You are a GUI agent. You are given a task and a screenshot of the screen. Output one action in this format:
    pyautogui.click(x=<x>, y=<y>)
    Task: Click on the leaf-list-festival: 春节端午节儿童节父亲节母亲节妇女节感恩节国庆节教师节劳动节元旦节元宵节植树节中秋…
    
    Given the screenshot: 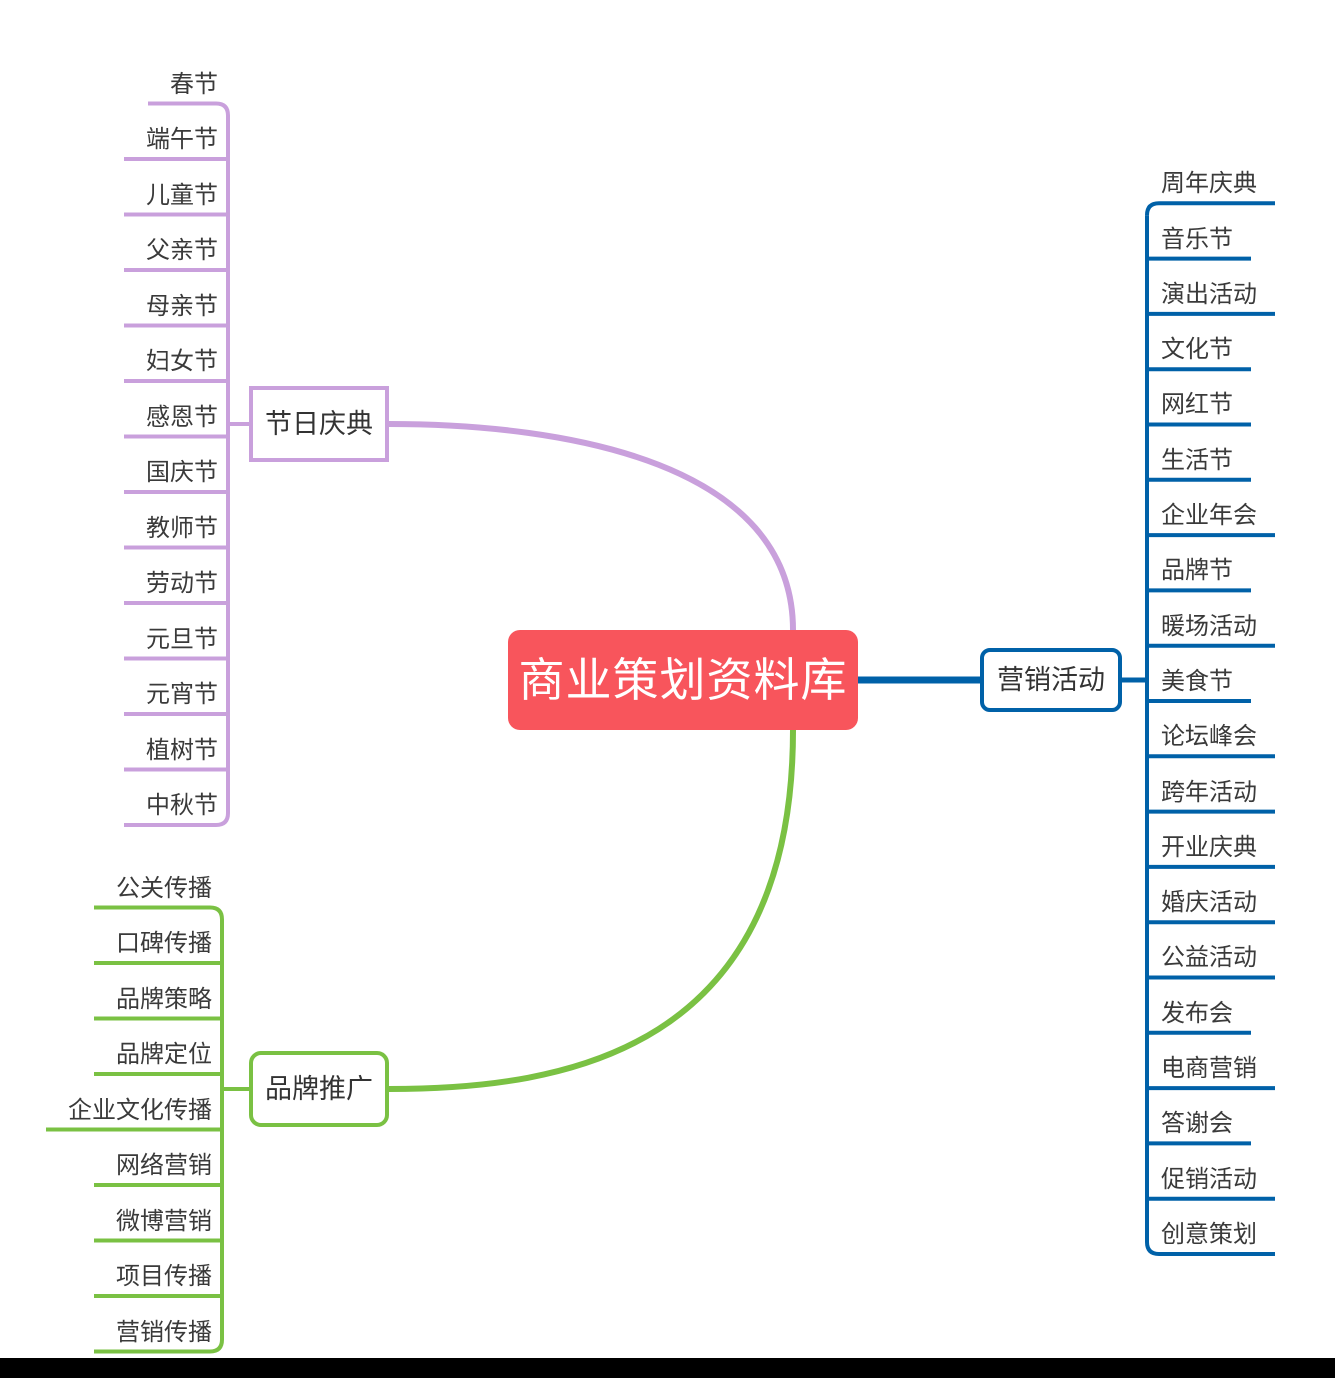 What is the action you would take?
    pyautogui.click(x=133, y=436)
    